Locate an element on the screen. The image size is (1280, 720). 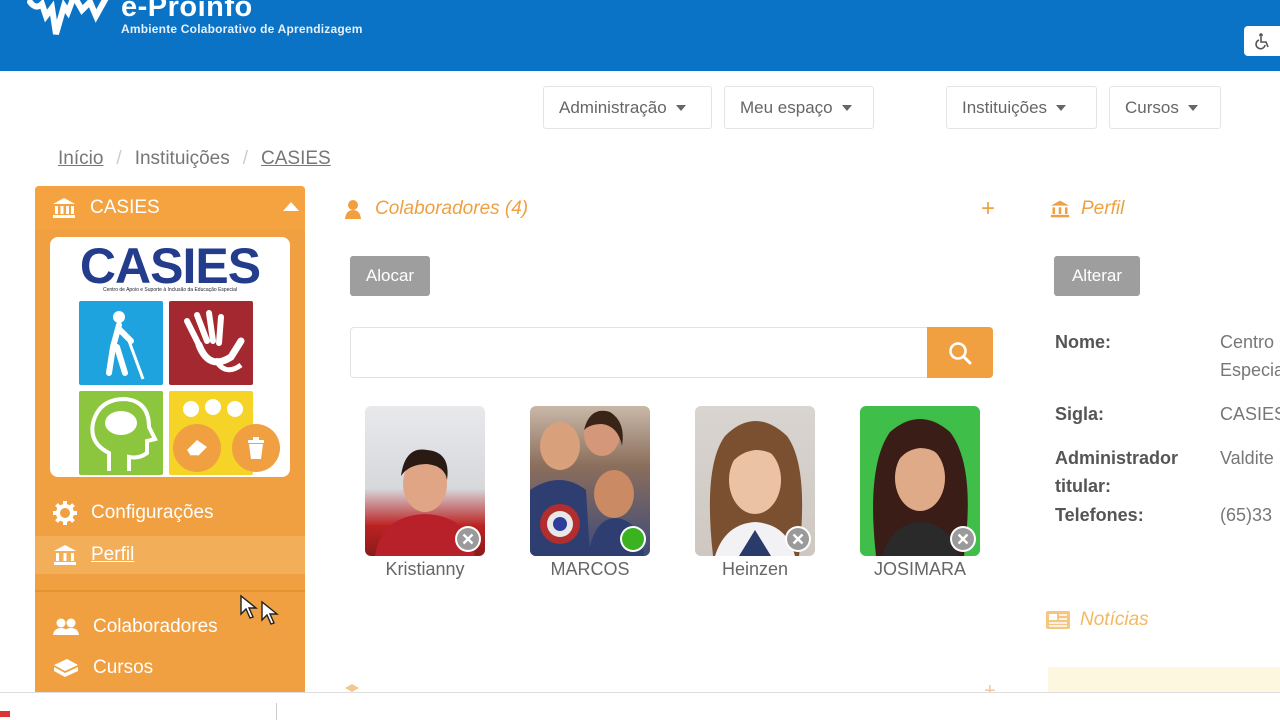
profile-phone-label: Telefones: is located at coordinates (1099, 515).